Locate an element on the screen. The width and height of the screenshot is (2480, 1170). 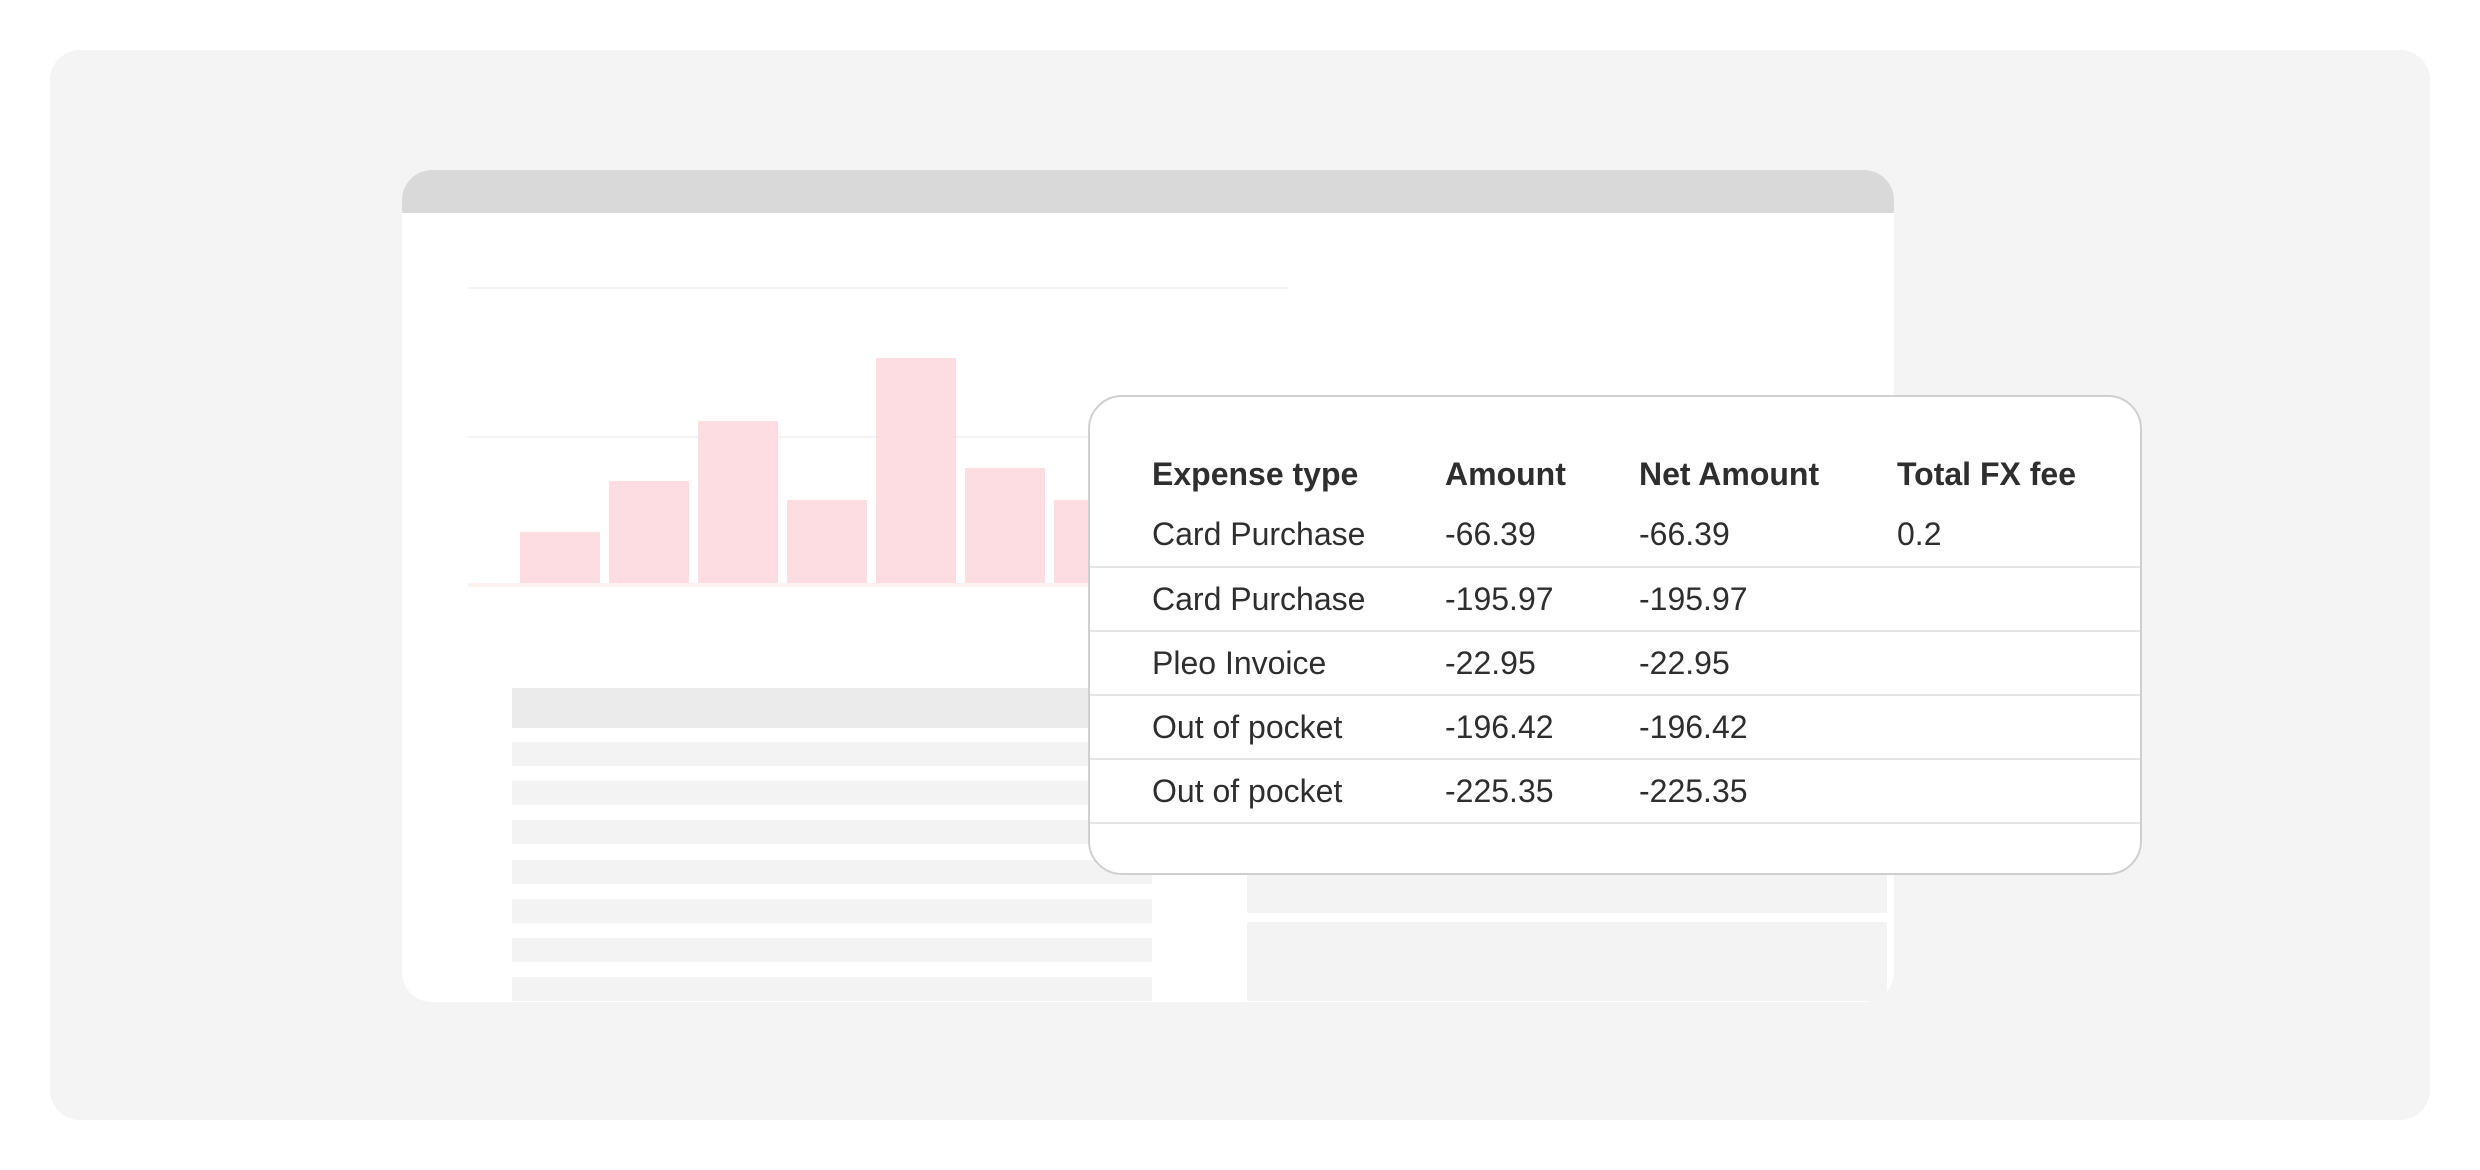
table-row: Card Purchase -66.39 -66.39 0.2 is located at coordinates (1615, 535).